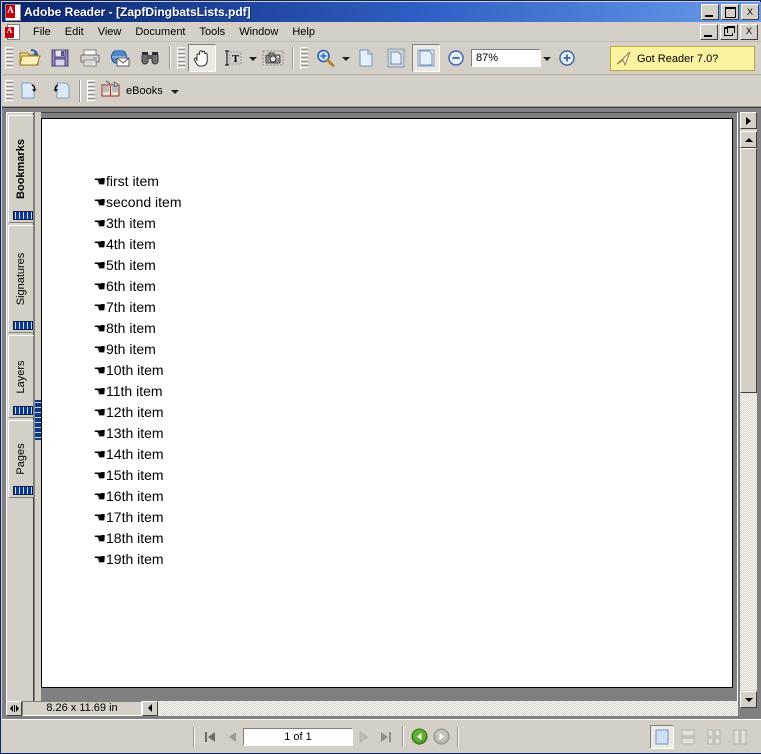  Describe the element at coordinates (134, 412) in the screenshot. I see `list-item: ☛ 12th item` at that location.